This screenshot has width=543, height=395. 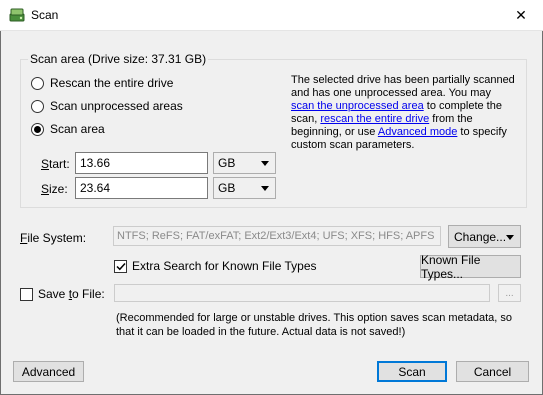 What do you see at coordinates (55, 164) in the screenshot?
I see `start-label: Start:` at bounding box center [55, 164].